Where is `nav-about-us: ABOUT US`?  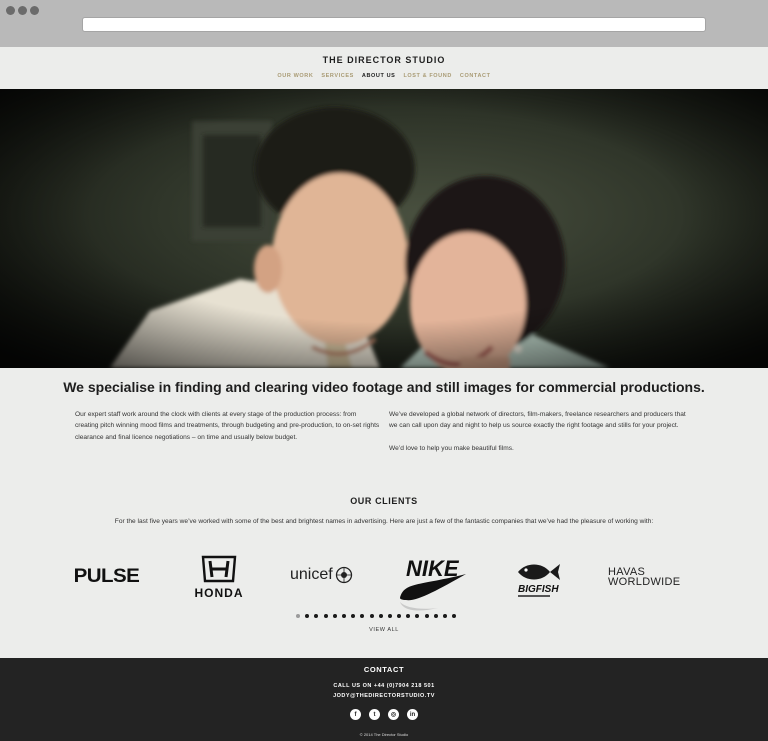 nav-about-us: ABOUT US is located at coordinates (379, 76).